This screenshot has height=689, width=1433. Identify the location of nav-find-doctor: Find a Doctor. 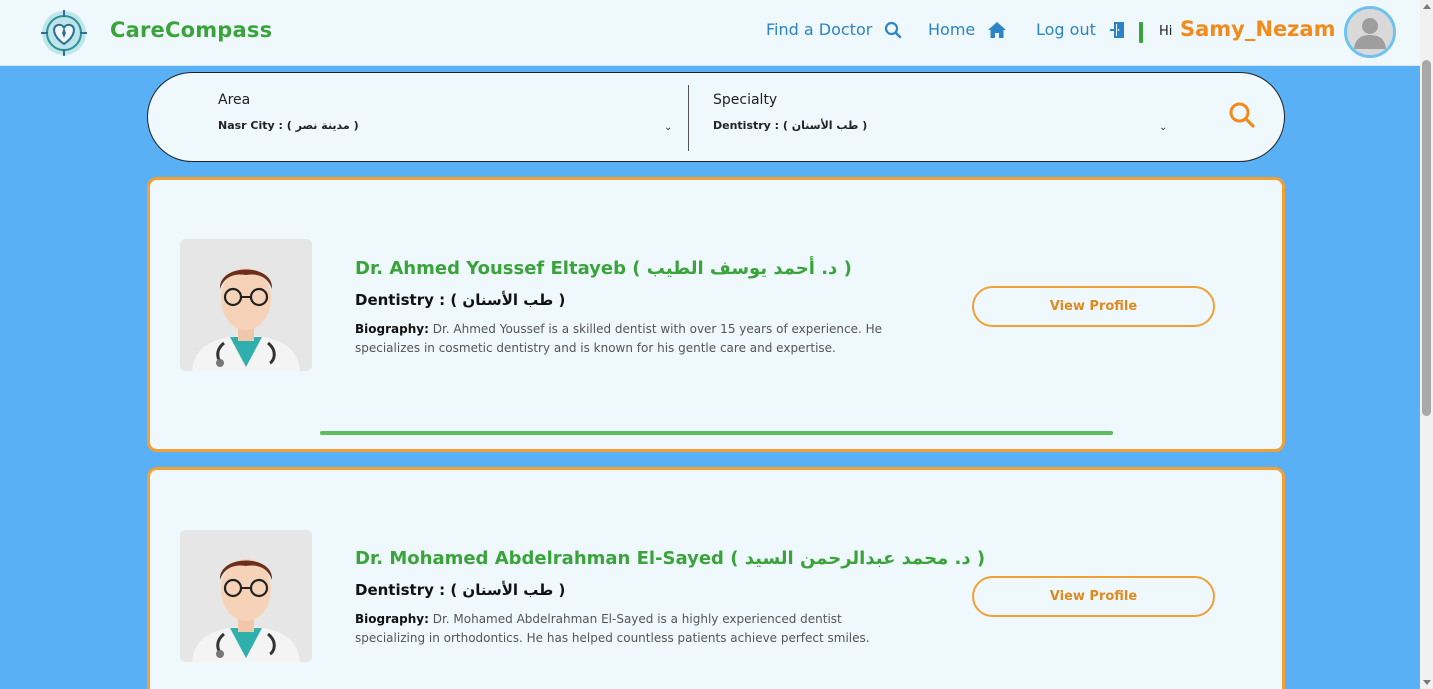
(834, 29).